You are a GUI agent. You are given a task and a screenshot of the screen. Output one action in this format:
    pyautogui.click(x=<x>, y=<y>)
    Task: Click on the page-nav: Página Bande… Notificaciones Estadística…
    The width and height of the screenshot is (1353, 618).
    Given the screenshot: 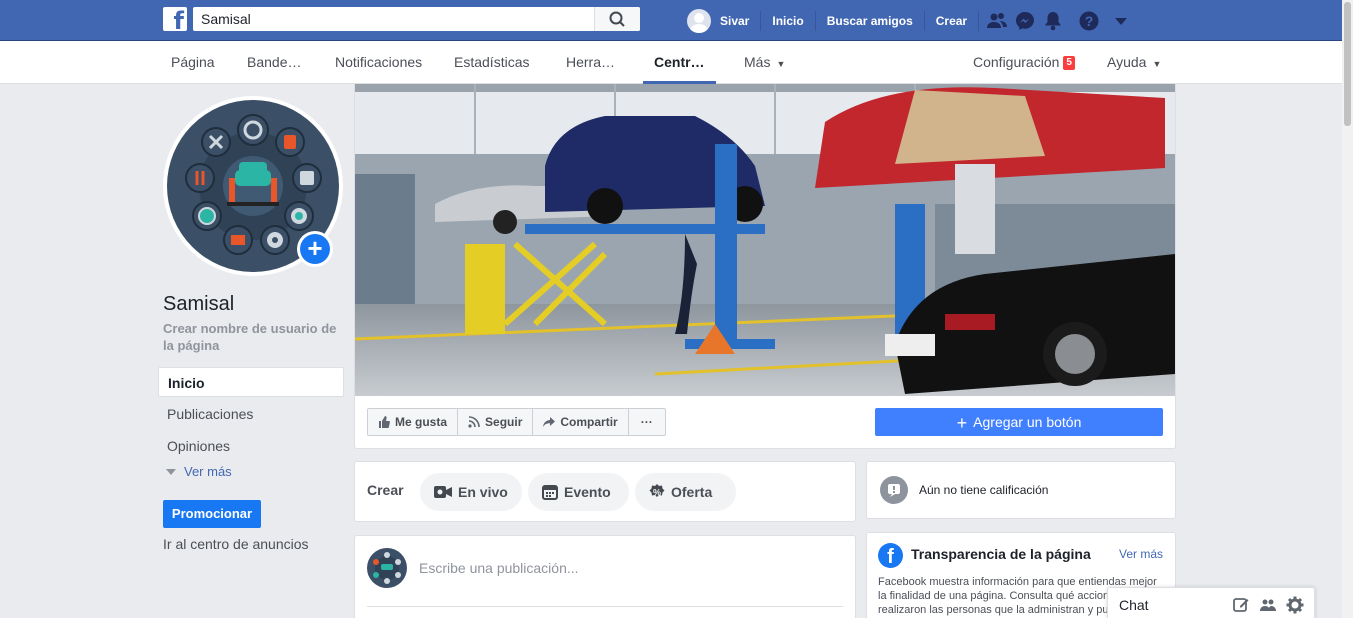 What is the action you would take?
    pyautogui.click(x=671, y=62)
    